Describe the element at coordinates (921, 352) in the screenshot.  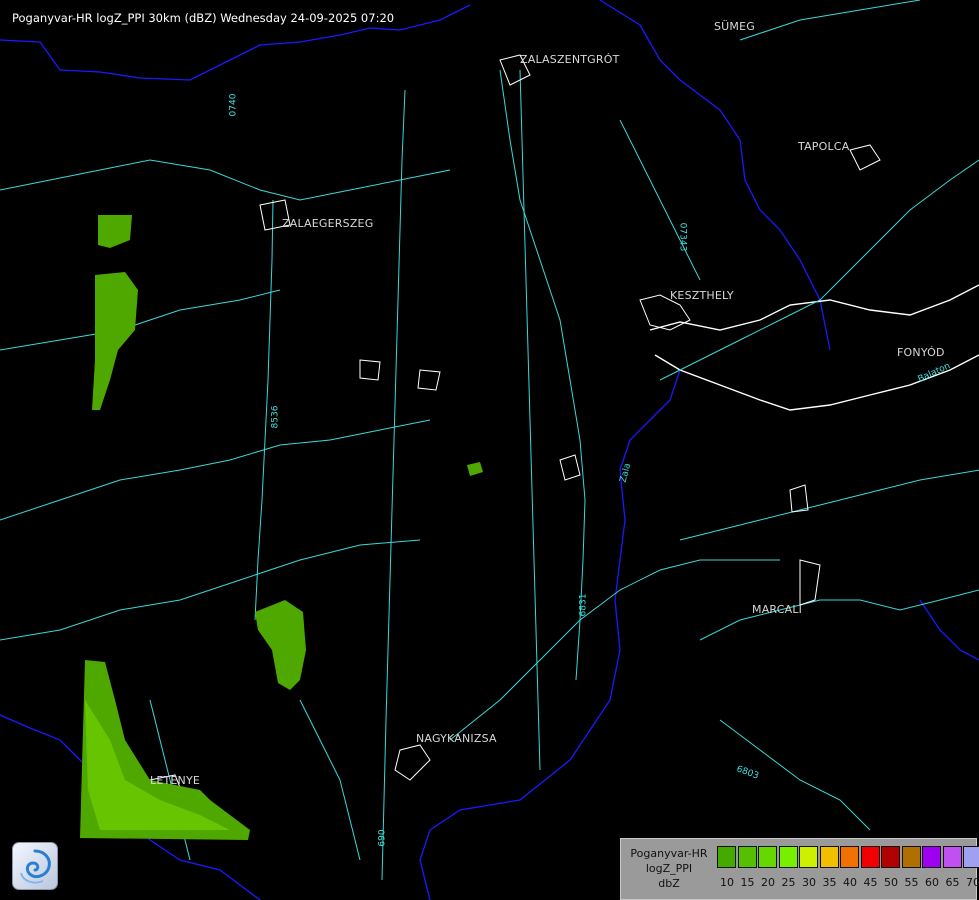
I see `city-fonyod: FONYÓD` at that location.